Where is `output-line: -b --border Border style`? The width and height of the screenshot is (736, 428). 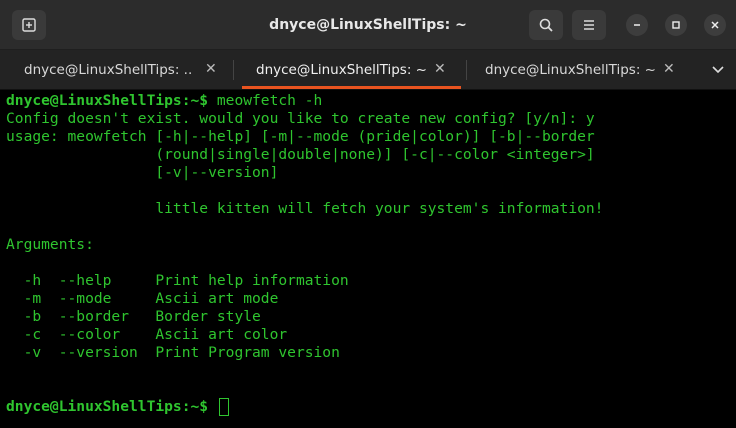 output-line: -b --border Border style is located at coordinates (133, 316).